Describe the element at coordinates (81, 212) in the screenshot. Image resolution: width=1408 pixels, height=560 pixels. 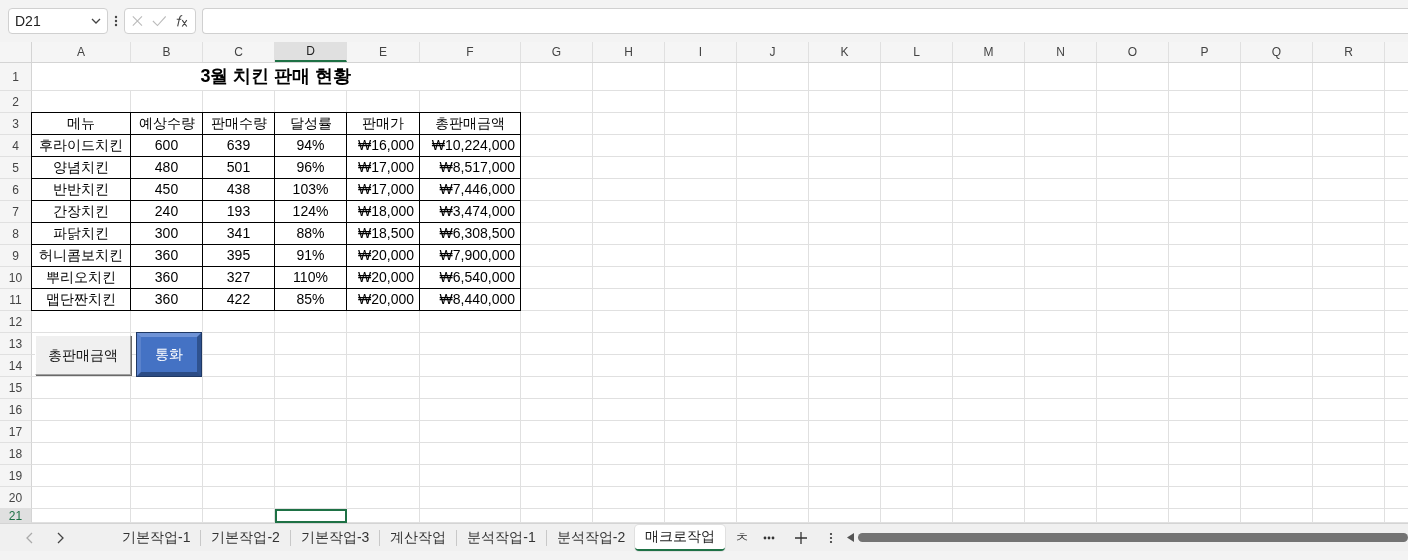
I see `table-cell: 간장치킨` at that location.